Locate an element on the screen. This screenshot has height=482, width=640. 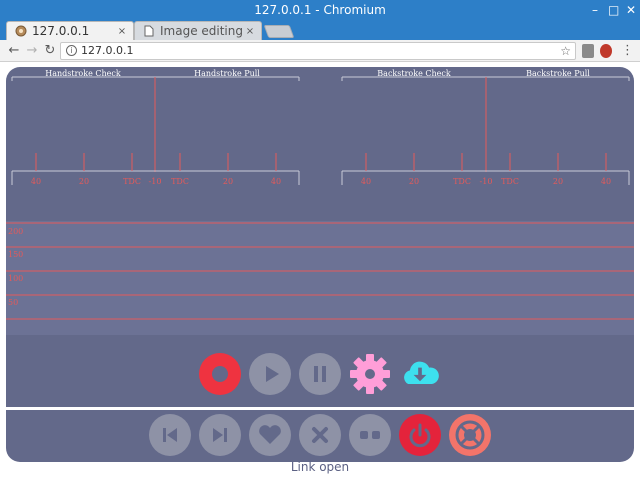
help-button is located at coordinates (470, 435).